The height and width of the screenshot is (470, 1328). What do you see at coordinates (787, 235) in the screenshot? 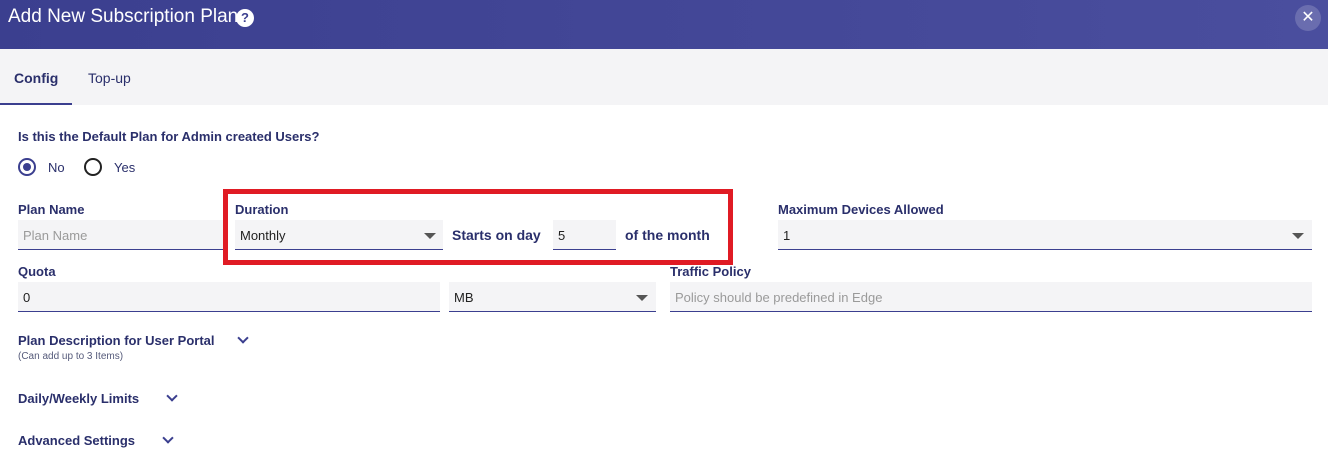
I see `max-devices-value: 1` at bounding box center [787, 235].